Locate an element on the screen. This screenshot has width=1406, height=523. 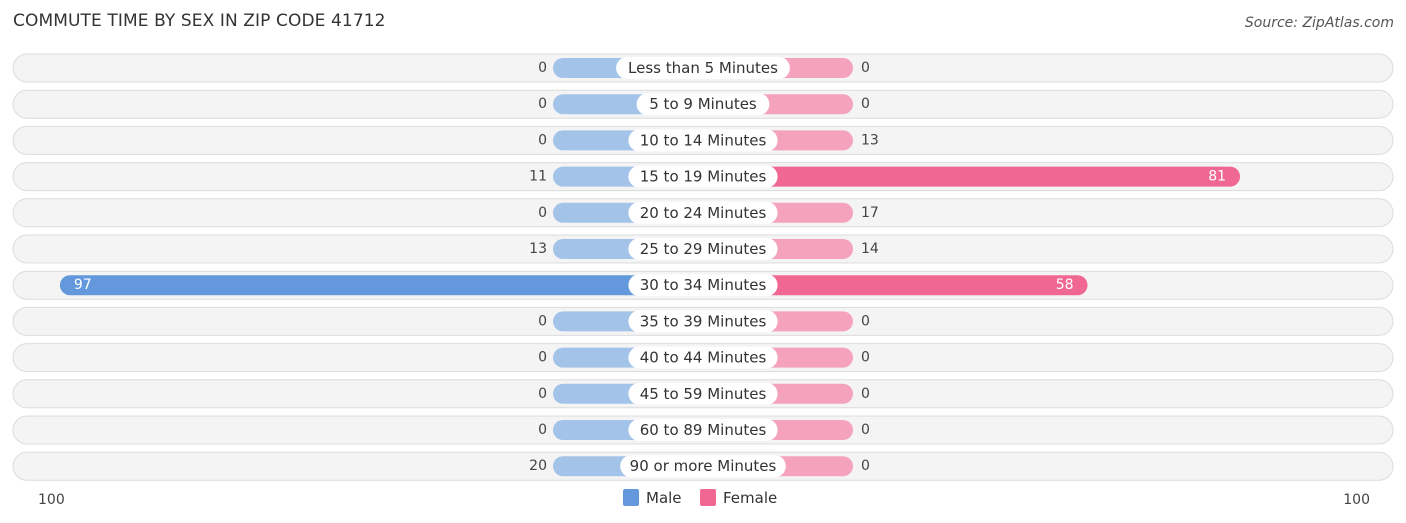
chart-row: 60 to 89 Minutes 0 0 is located at coordinates (703, 430).